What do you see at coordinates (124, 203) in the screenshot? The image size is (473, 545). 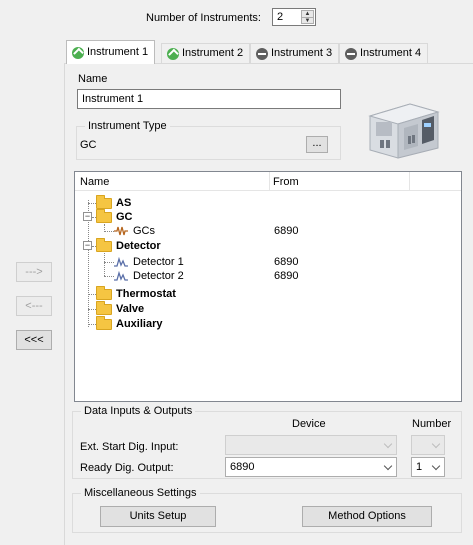 I see `tree-row-label: AS` at bounding box center [124, 203].